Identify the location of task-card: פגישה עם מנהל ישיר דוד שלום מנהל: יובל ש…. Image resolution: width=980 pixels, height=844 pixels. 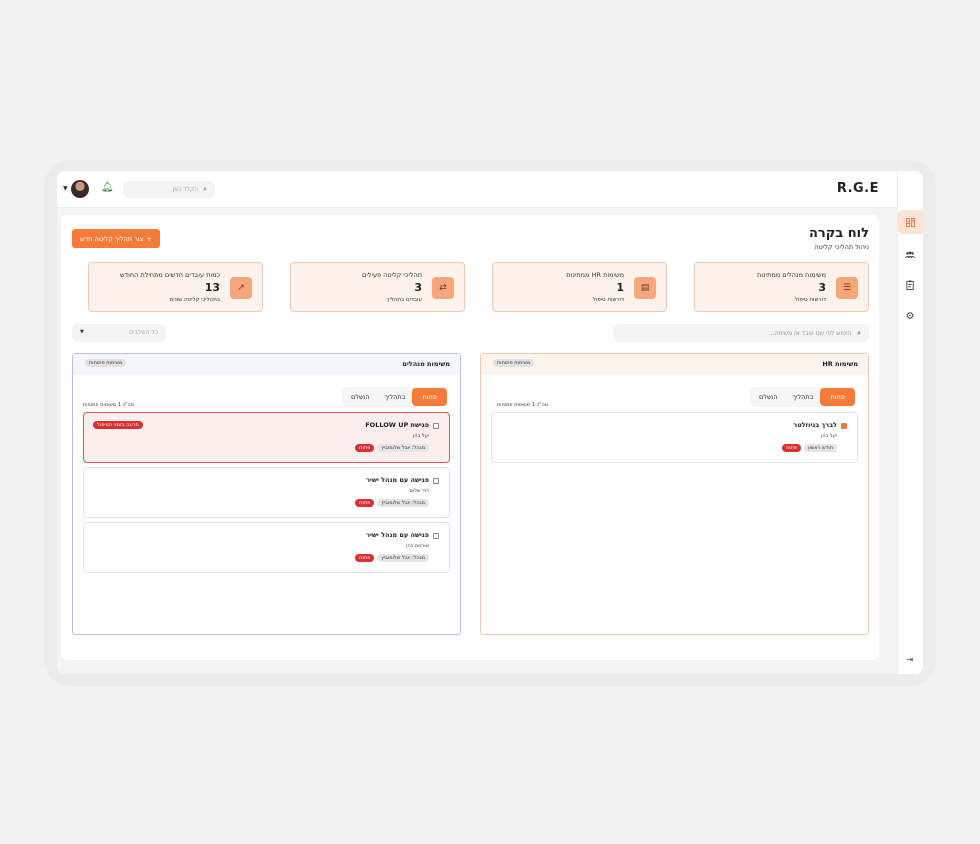
(266, 492).